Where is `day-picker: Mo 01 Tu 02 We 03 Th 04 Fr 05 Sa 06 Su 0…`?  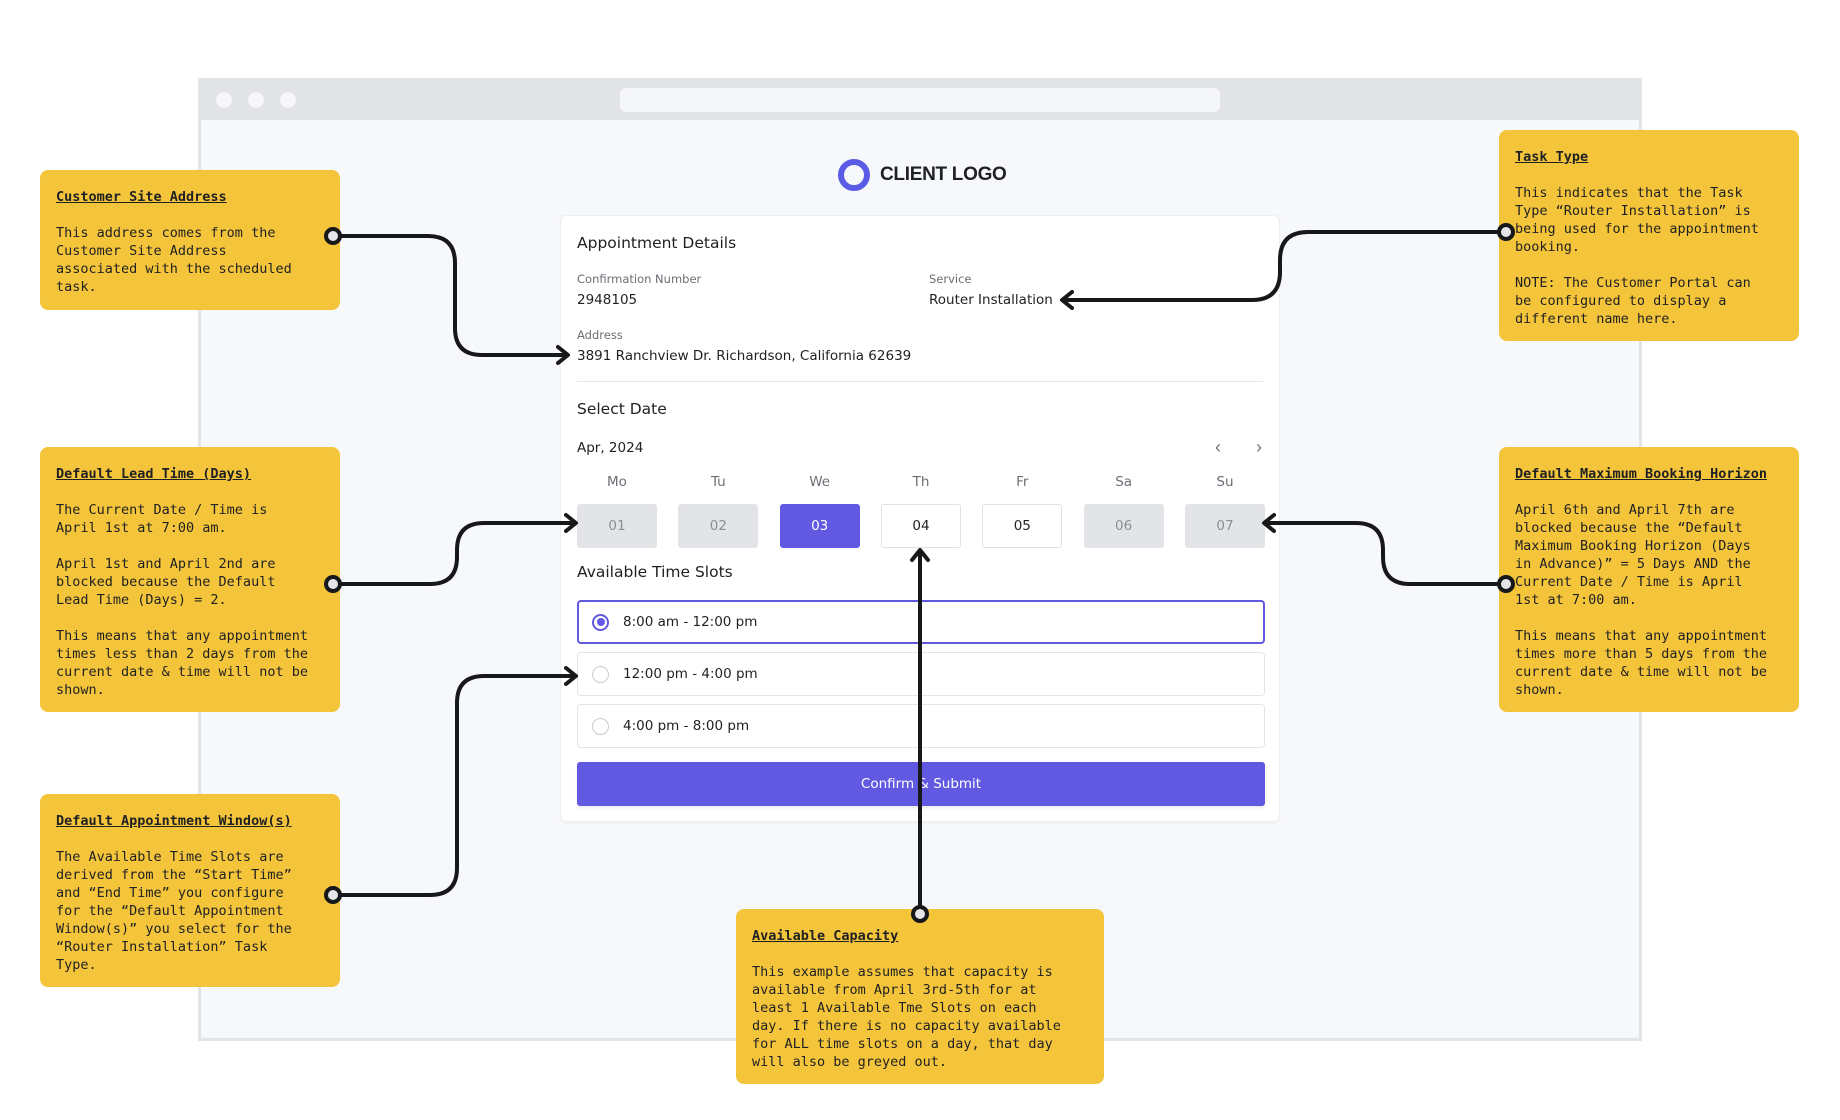
day-picker: Mo 01 Tu 02 We 03 Th 04 Fr 05 Sa 06 Su 0… is located at coordinates (921, 511).